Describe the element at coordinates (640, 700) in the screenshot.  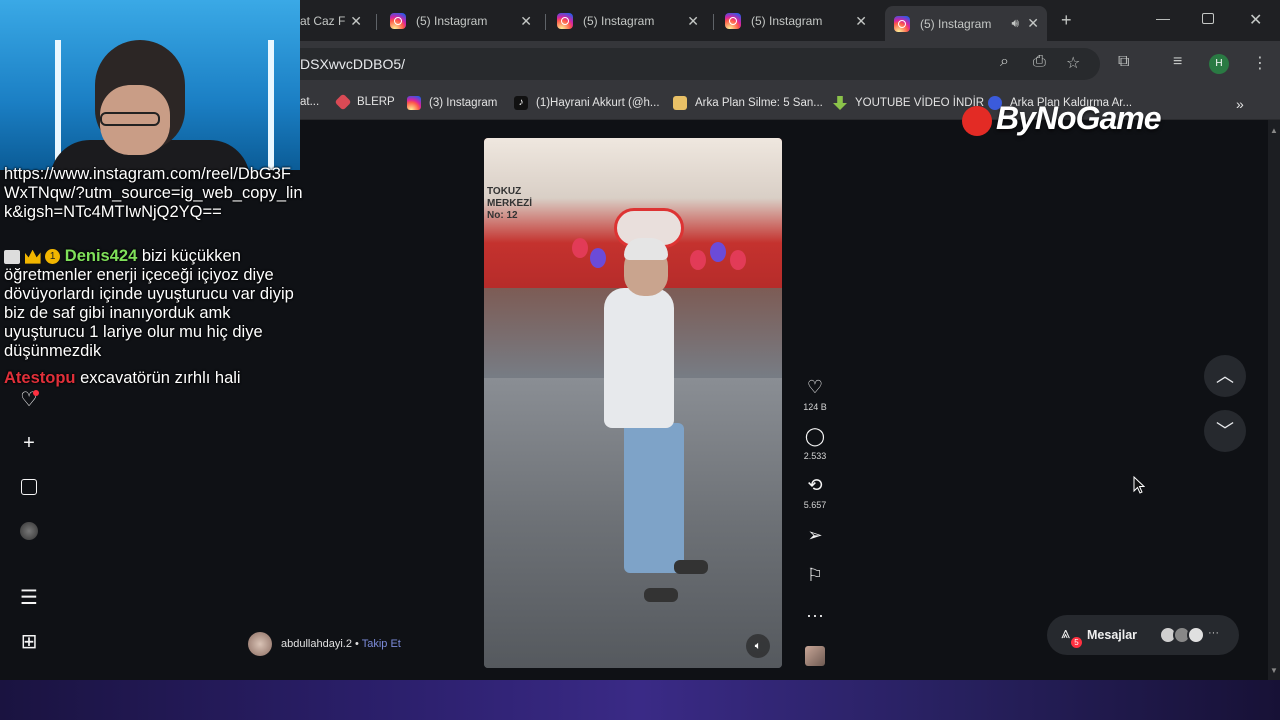
I see `stream-background` at that location.